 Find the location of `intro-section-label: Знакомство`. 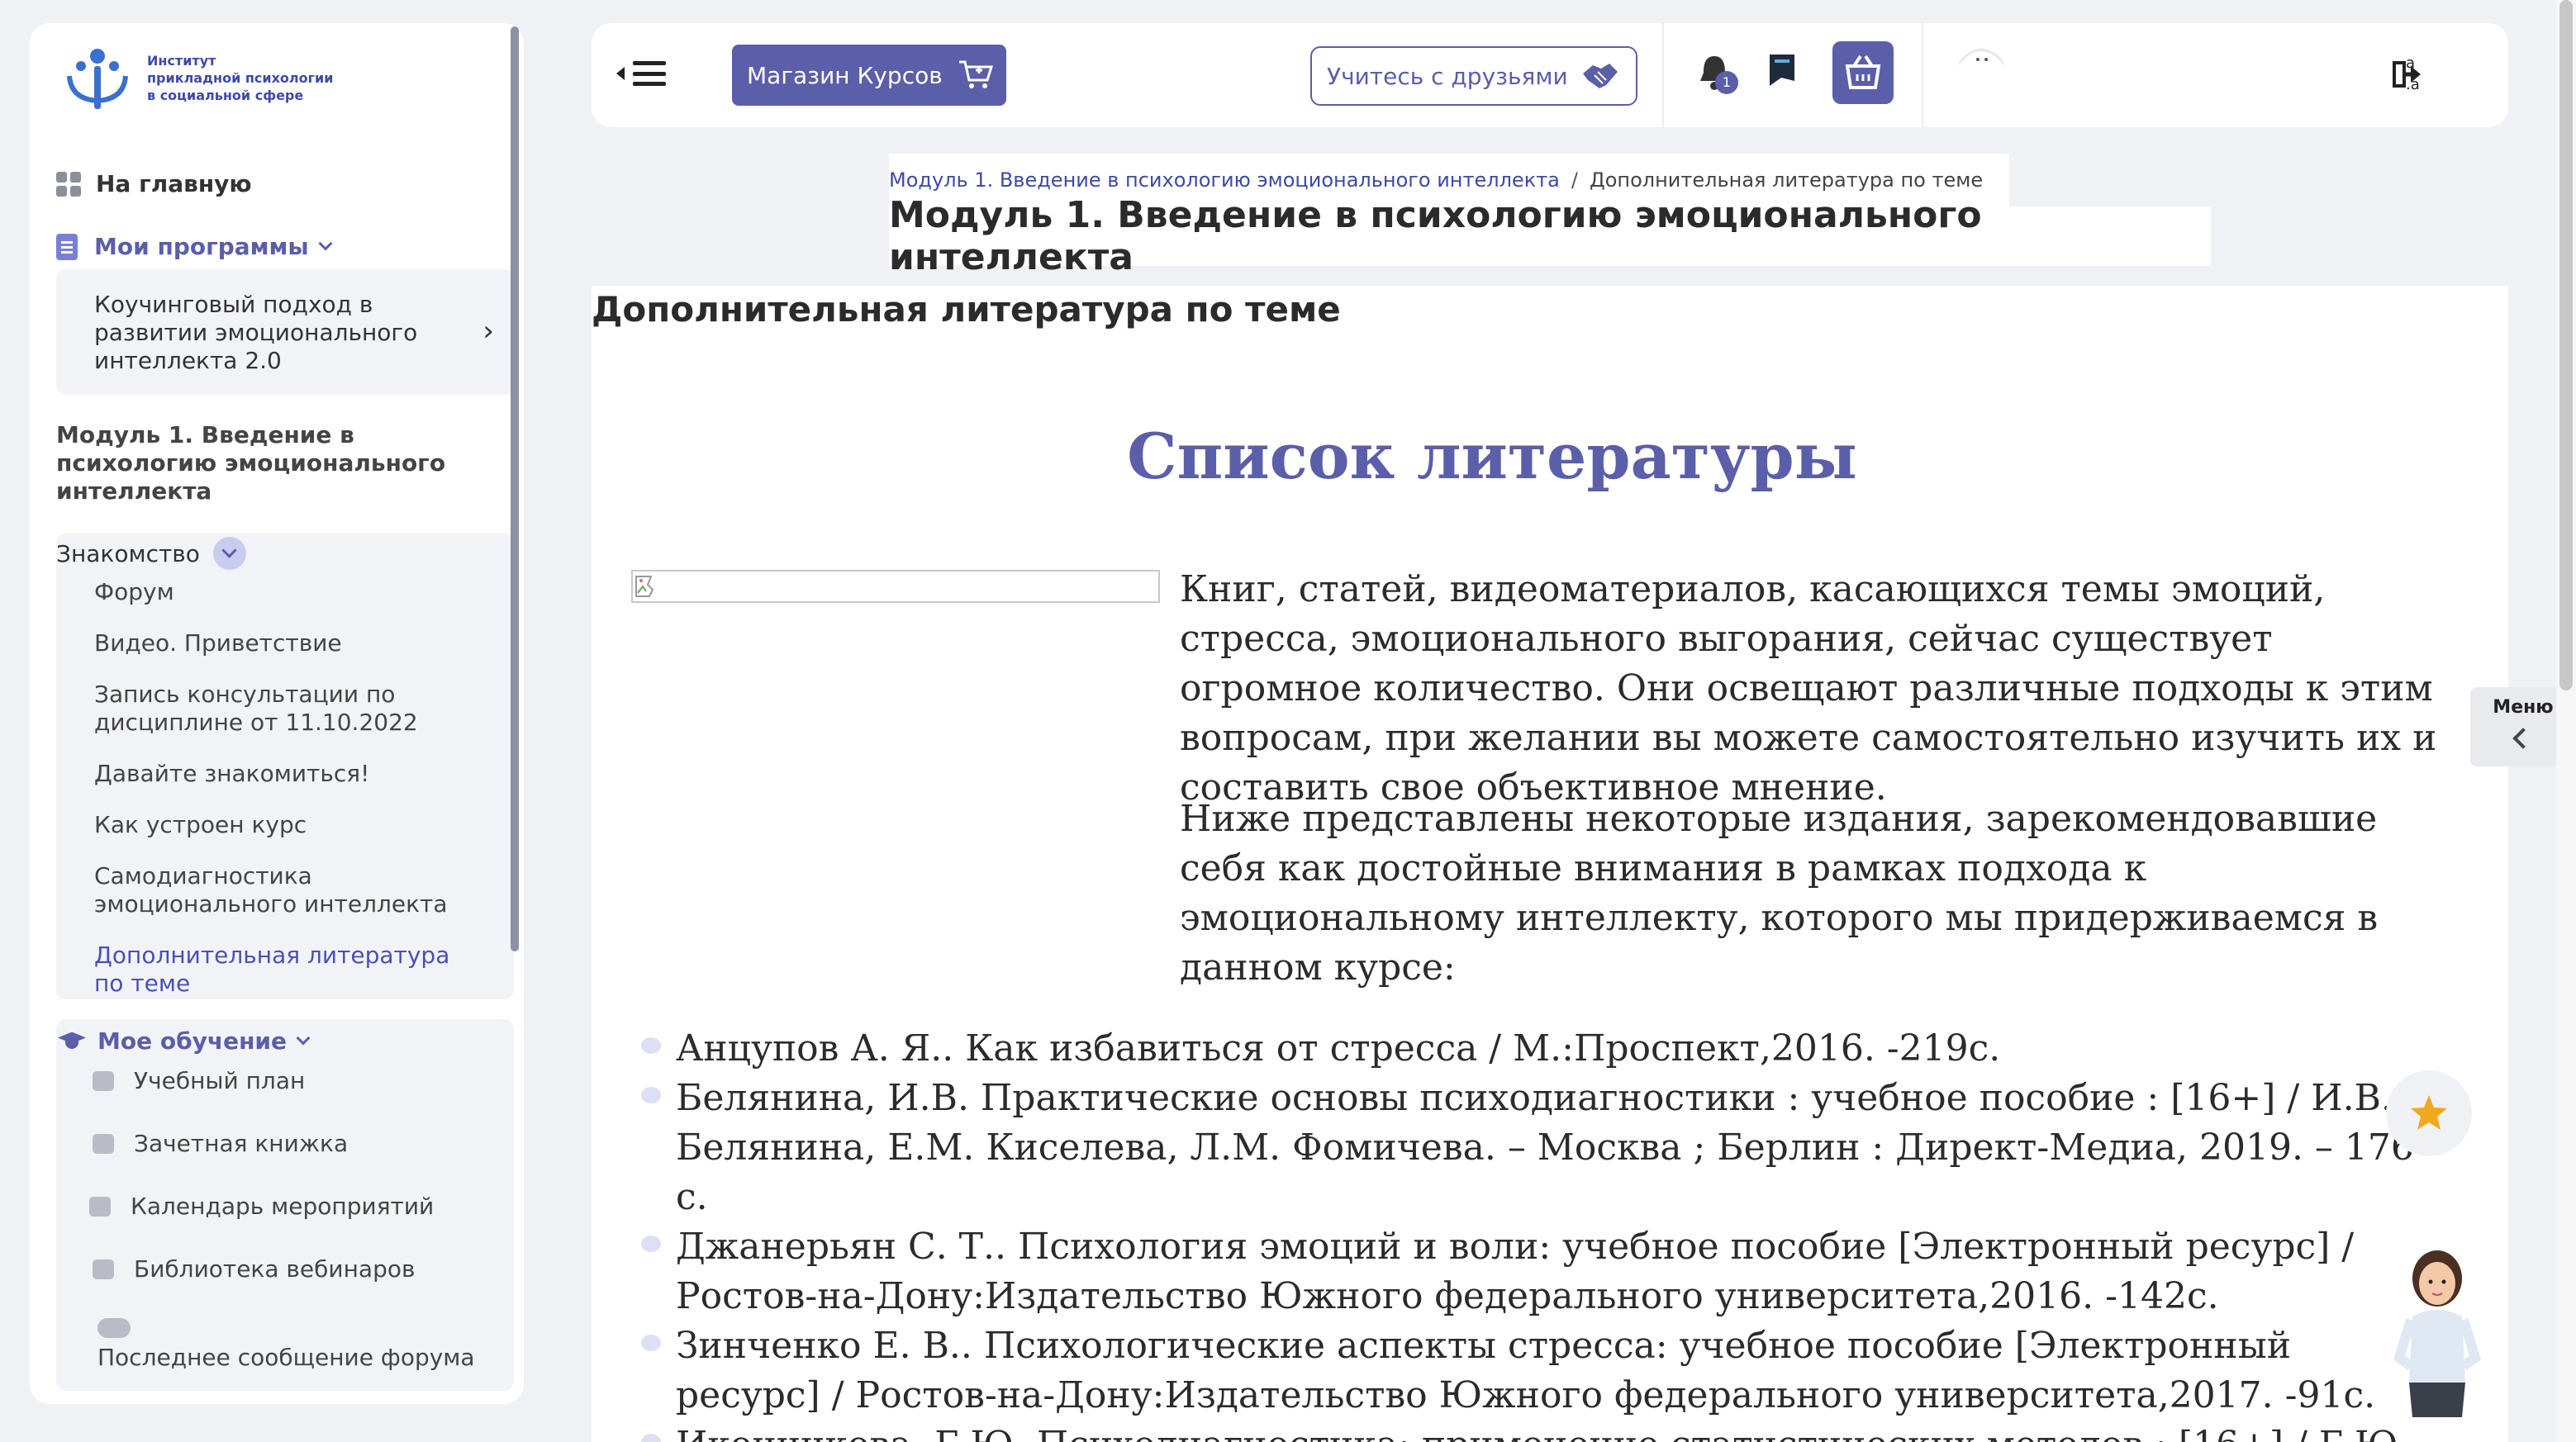

intro-section-label: Знакомство is located at coordinates (128, 553).